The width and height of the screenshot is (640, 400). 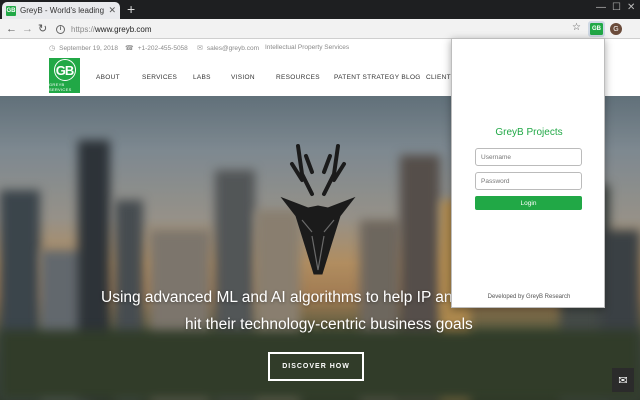 What do you see at coordinates (529, 297) in the screenshot?
I see `popup-footer: Developed by GreyB Research` at bounding box center [529, 297].